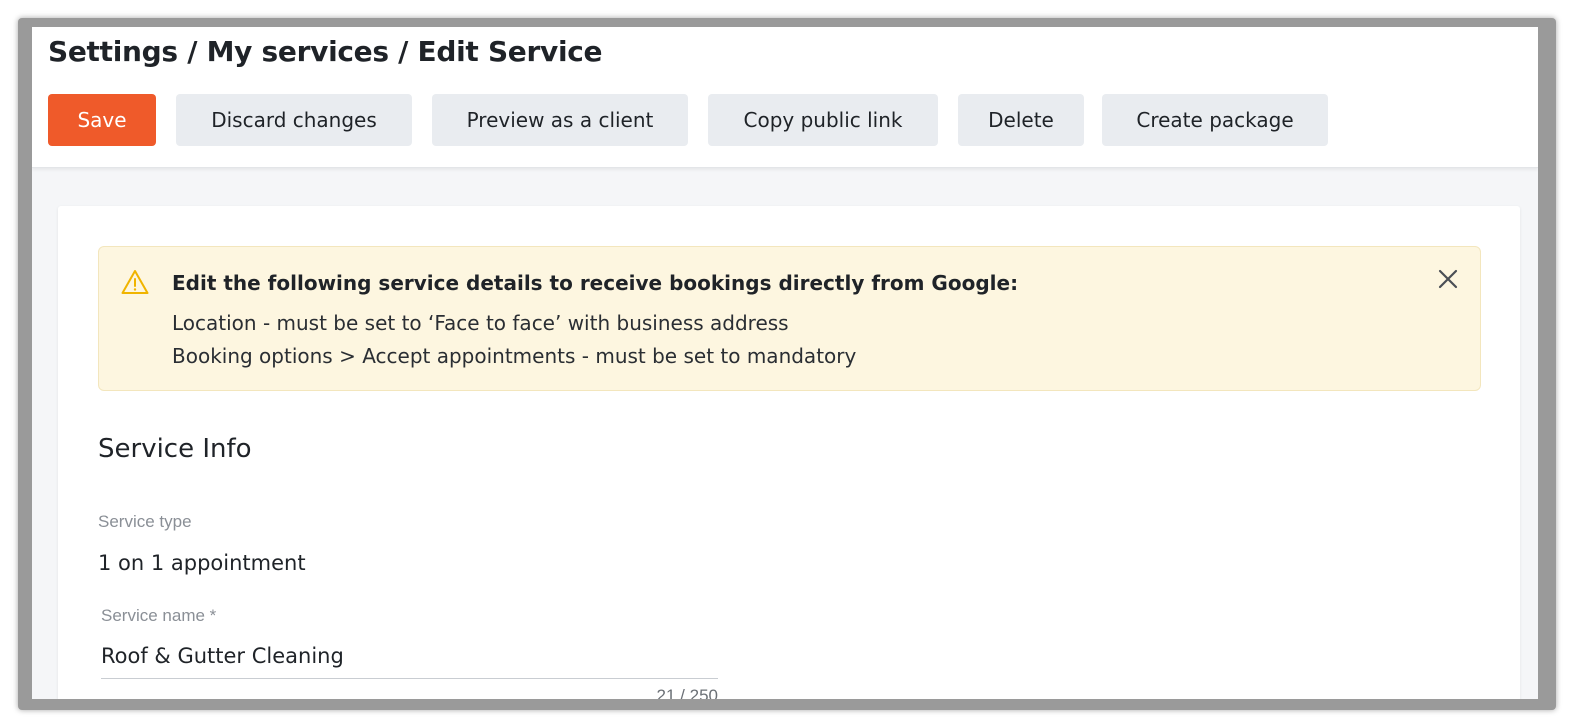 The height and width of the screenshot is (728, 1576). Describe the element at coordinates (1215, 120) in the screenshot. I see `create-package-button: Create package` at that location.